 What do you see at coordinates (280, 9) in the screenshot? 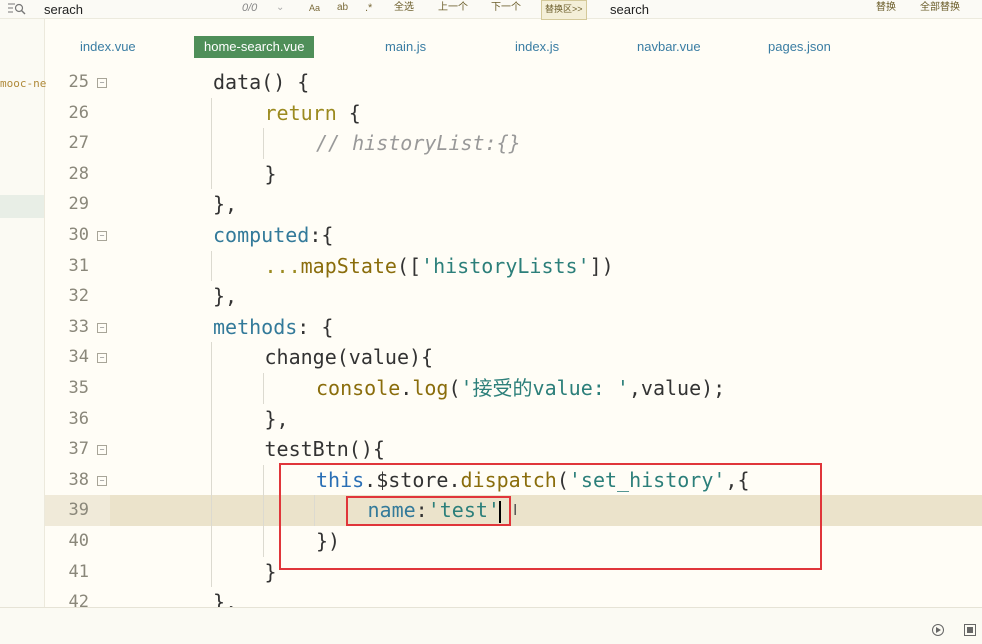
I see `chevron-down-icon: ⌄` at bounding box center [280, 9].